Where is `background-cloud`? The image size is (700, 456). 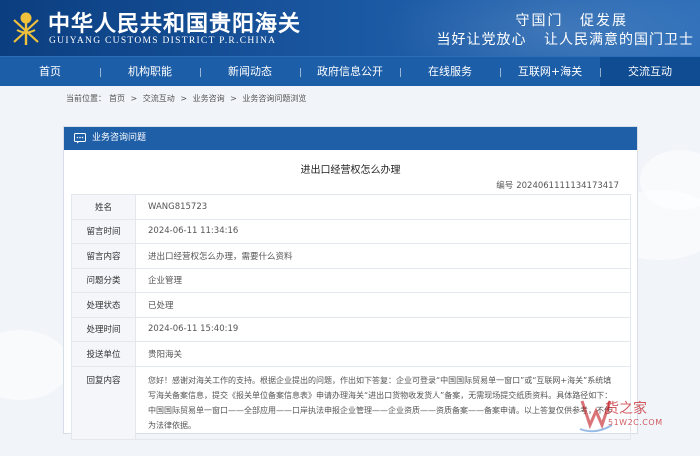
background-cloud is located at coordinates (35, 365).